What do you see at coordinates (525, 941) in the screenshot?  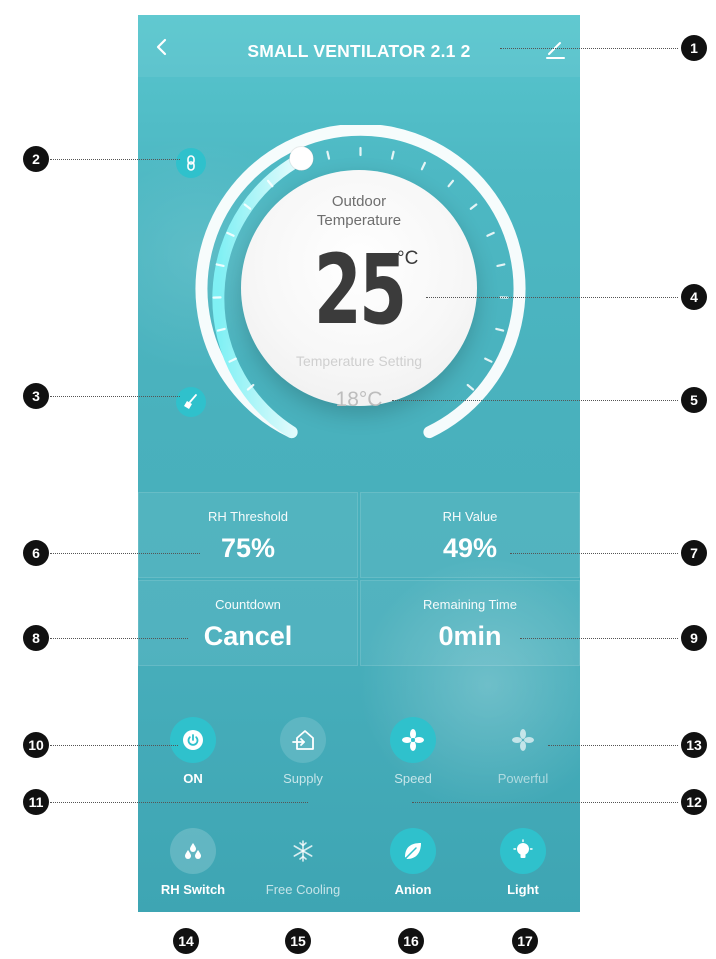 I see `callout-badge: 17` at bounding box center [525, 941].